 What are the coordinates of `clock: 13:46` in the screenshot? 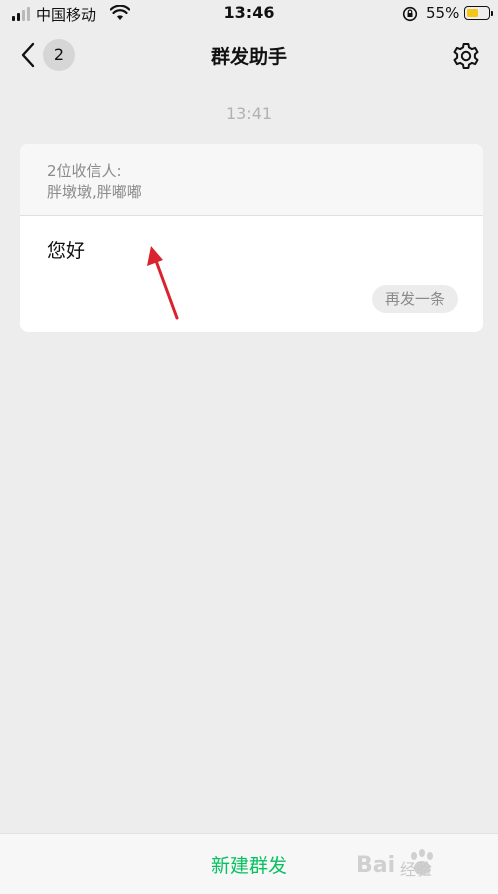 It's located at (249, 12).